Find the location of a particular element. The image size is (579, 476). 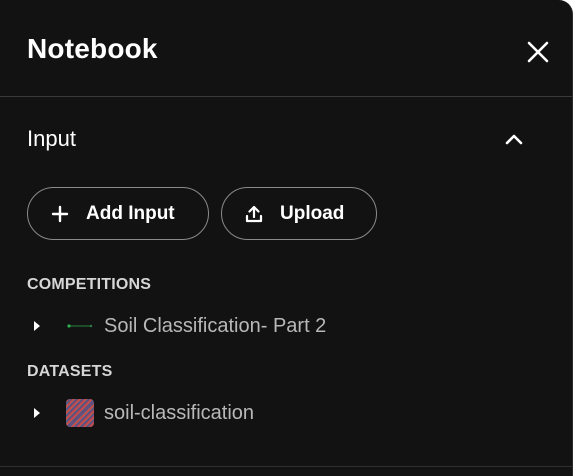

competition-item-label: Soil Classification- Part 2 is located at coordinates (215, 325).